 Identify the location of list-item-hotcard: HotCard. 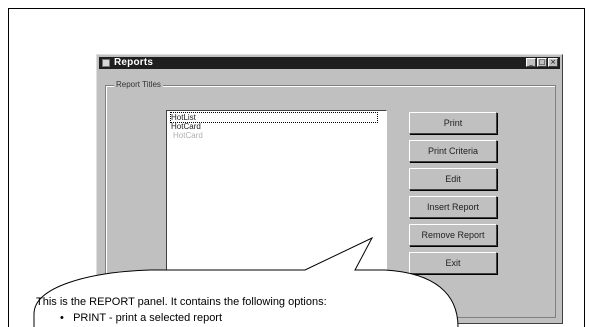
(278, 126).